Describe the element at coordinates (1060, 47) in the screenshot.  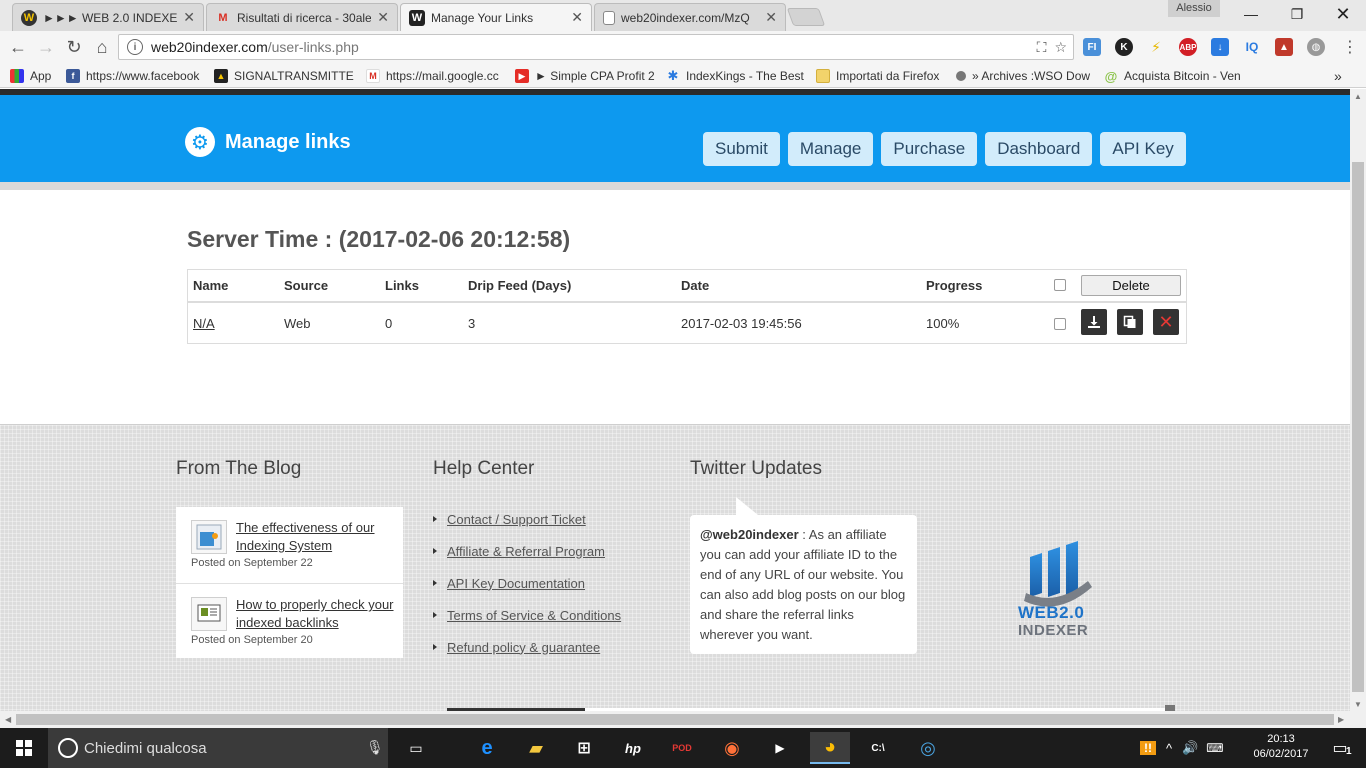
I see `bookmark-star-icon: ☆` at that location.